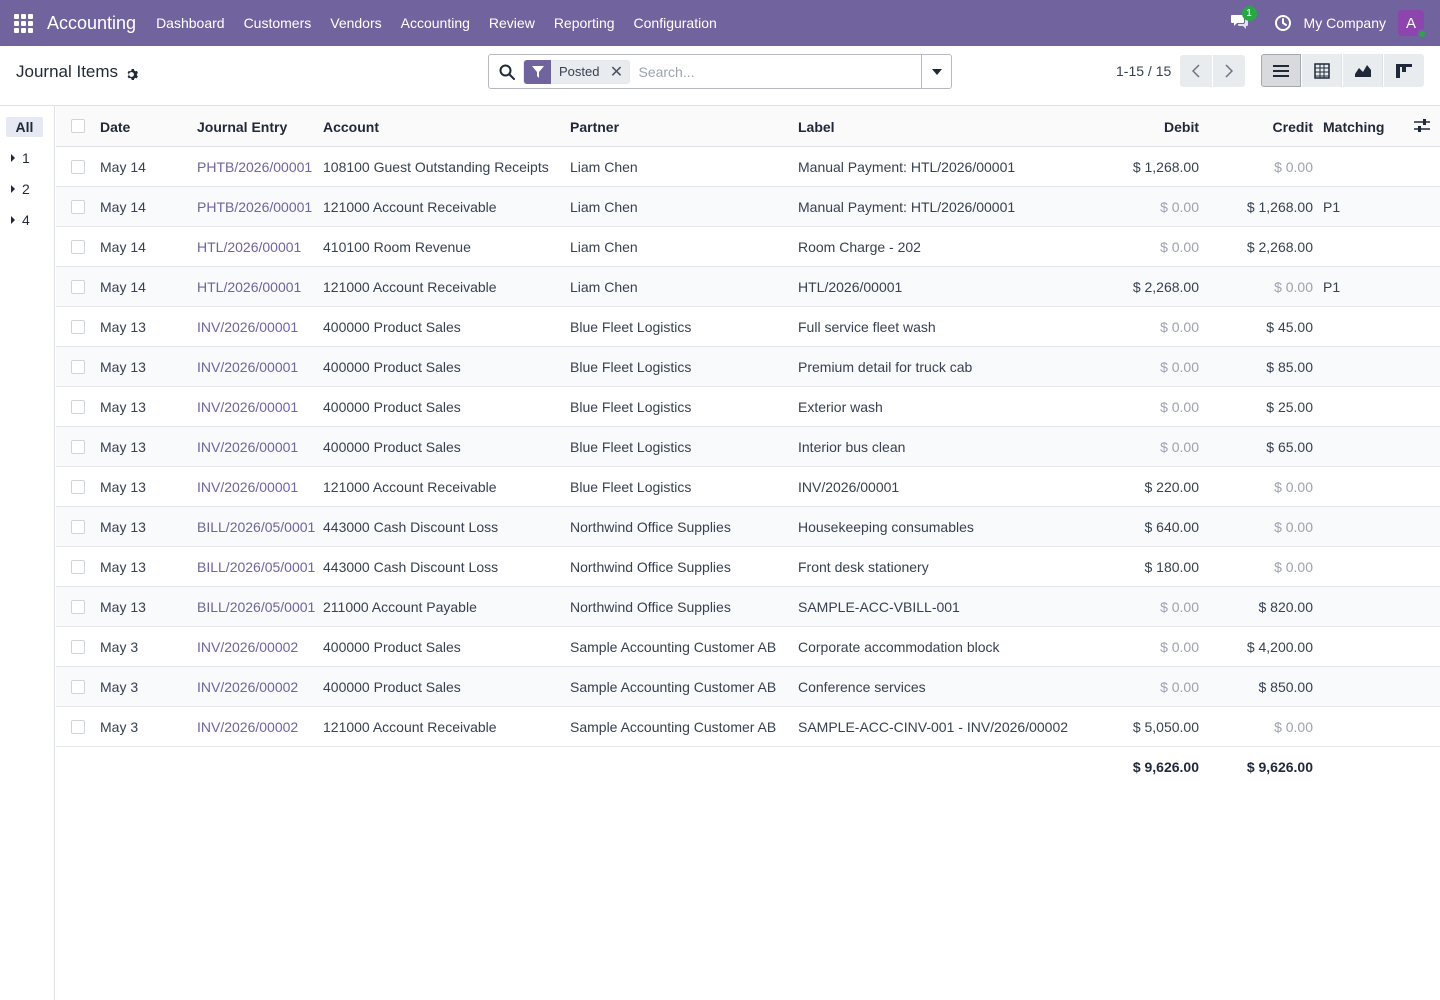  I want to click on page-title-text: Journal Items, so click(67, 72).